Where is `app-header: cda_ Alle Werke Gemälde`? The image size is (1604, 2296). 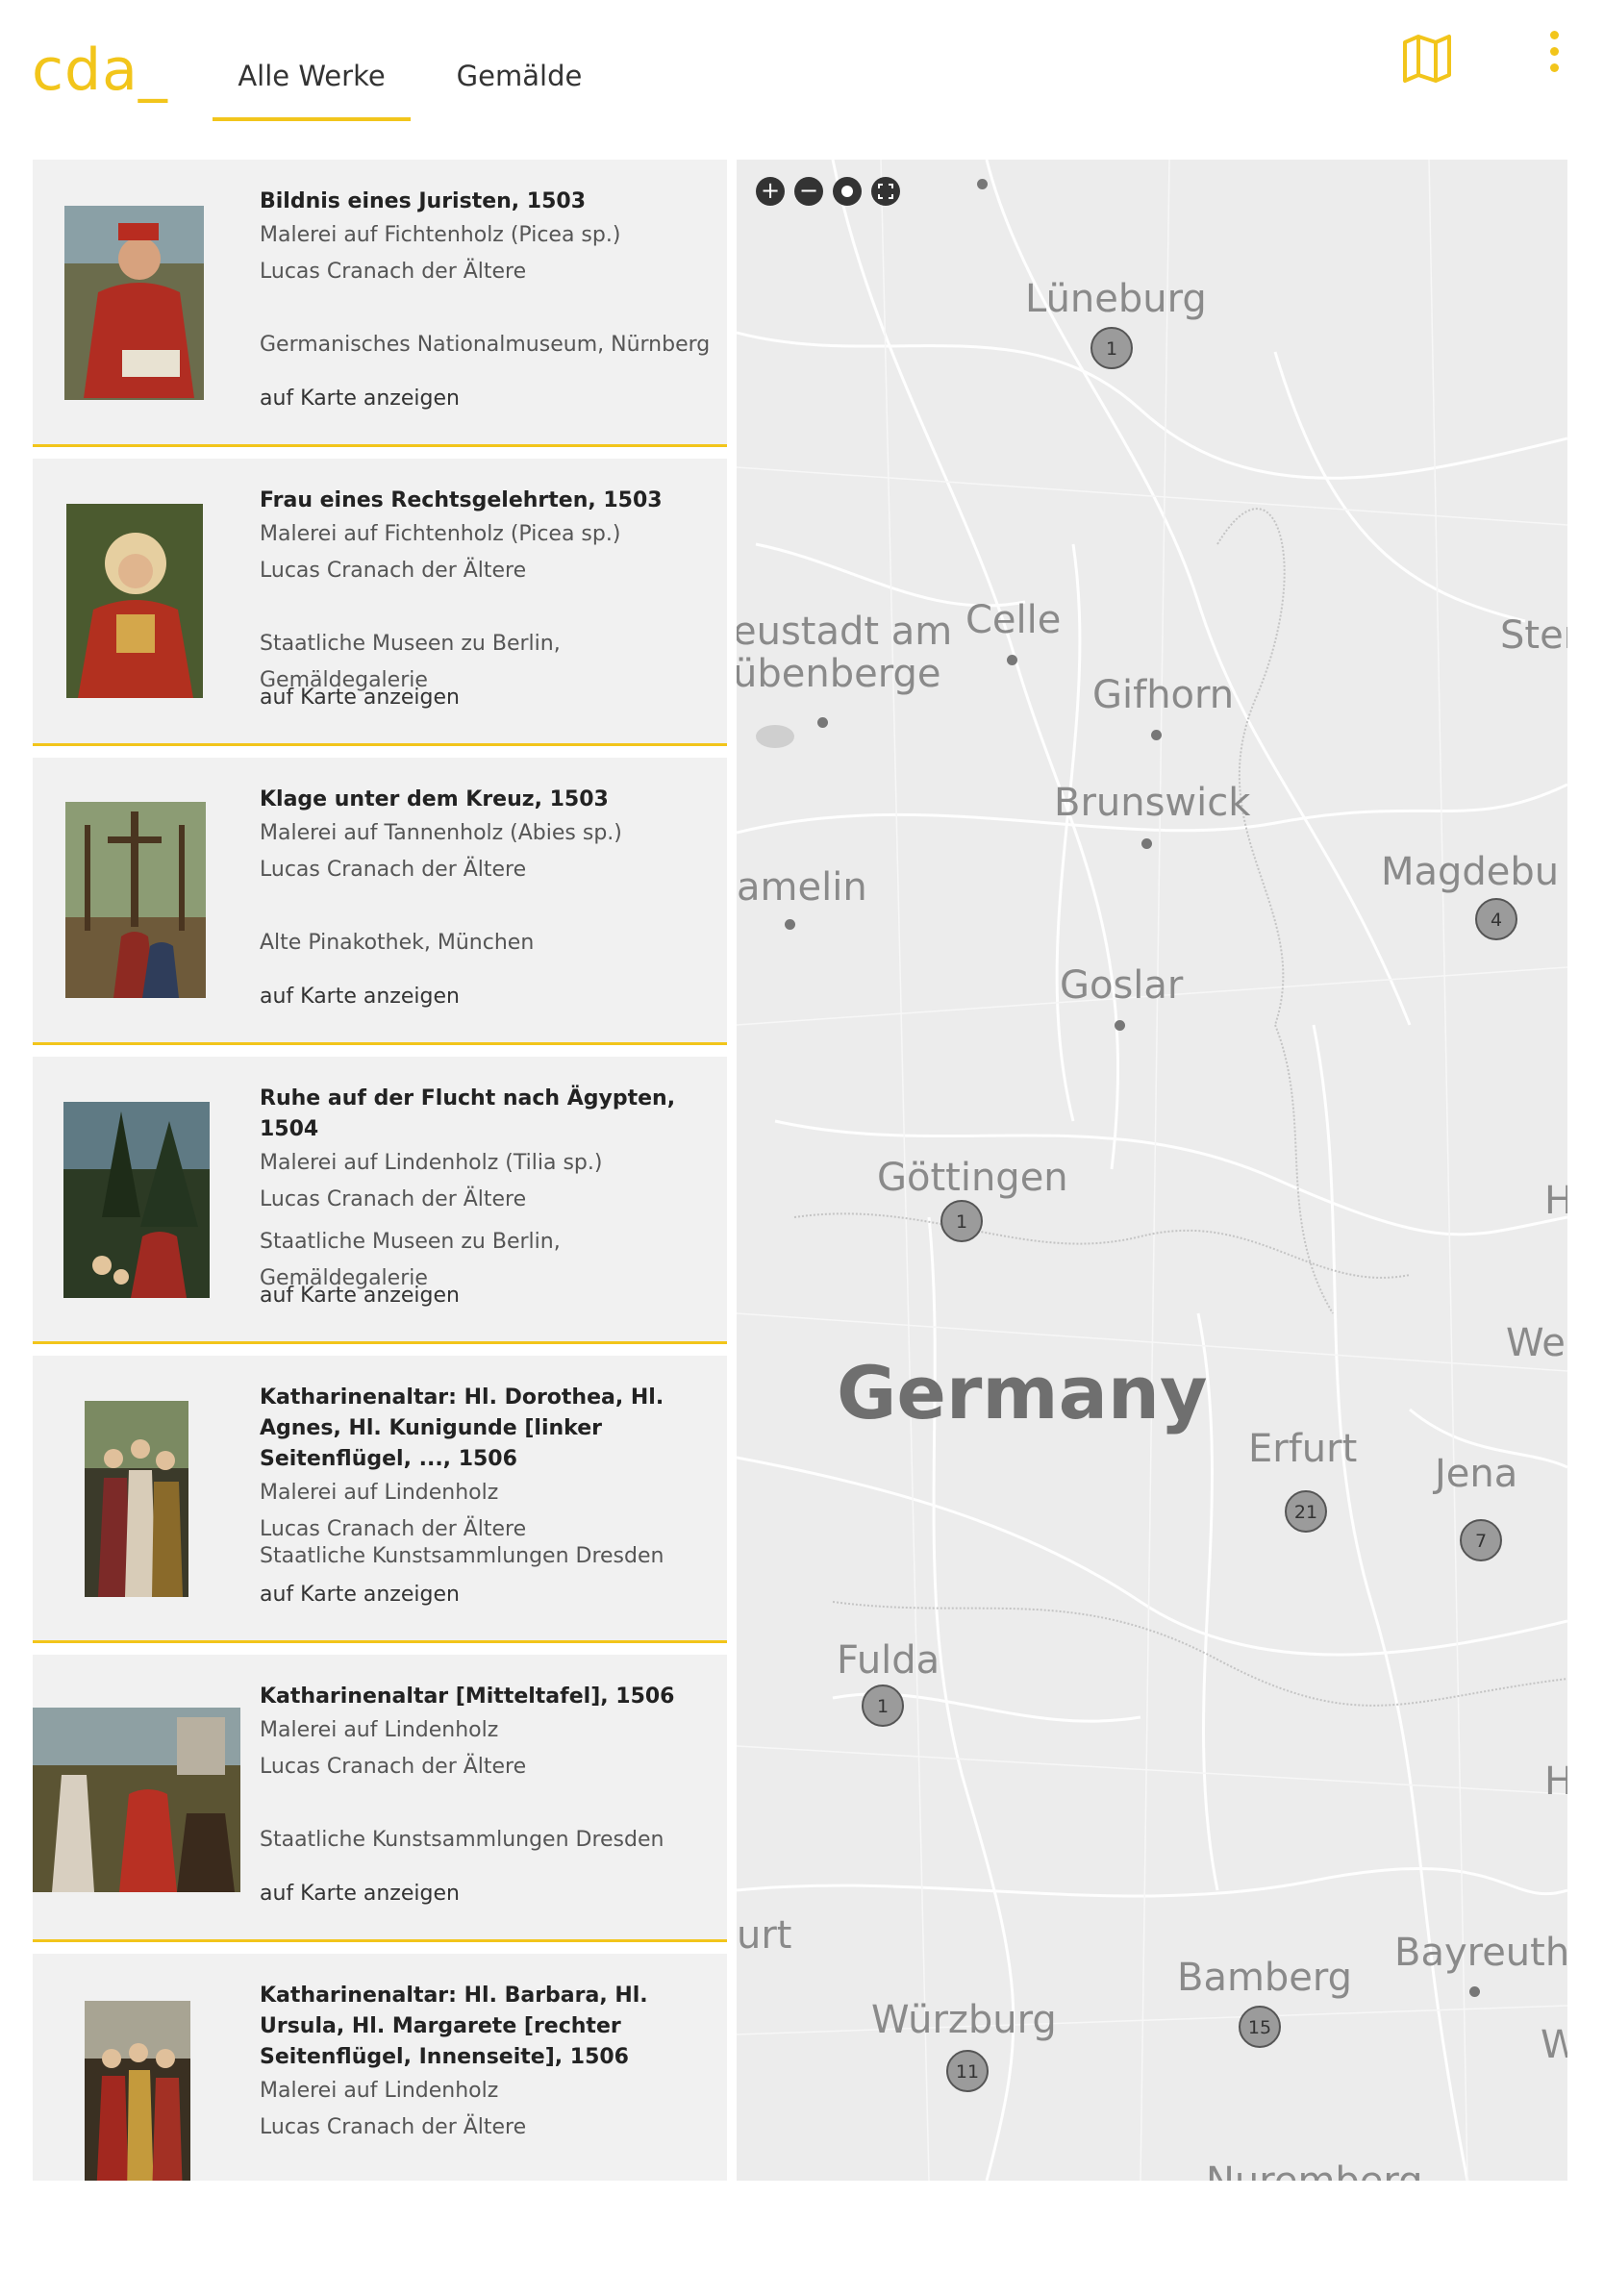
app-header: cda_ Alle Werke Gemälde is located at coordinates (802, 79).